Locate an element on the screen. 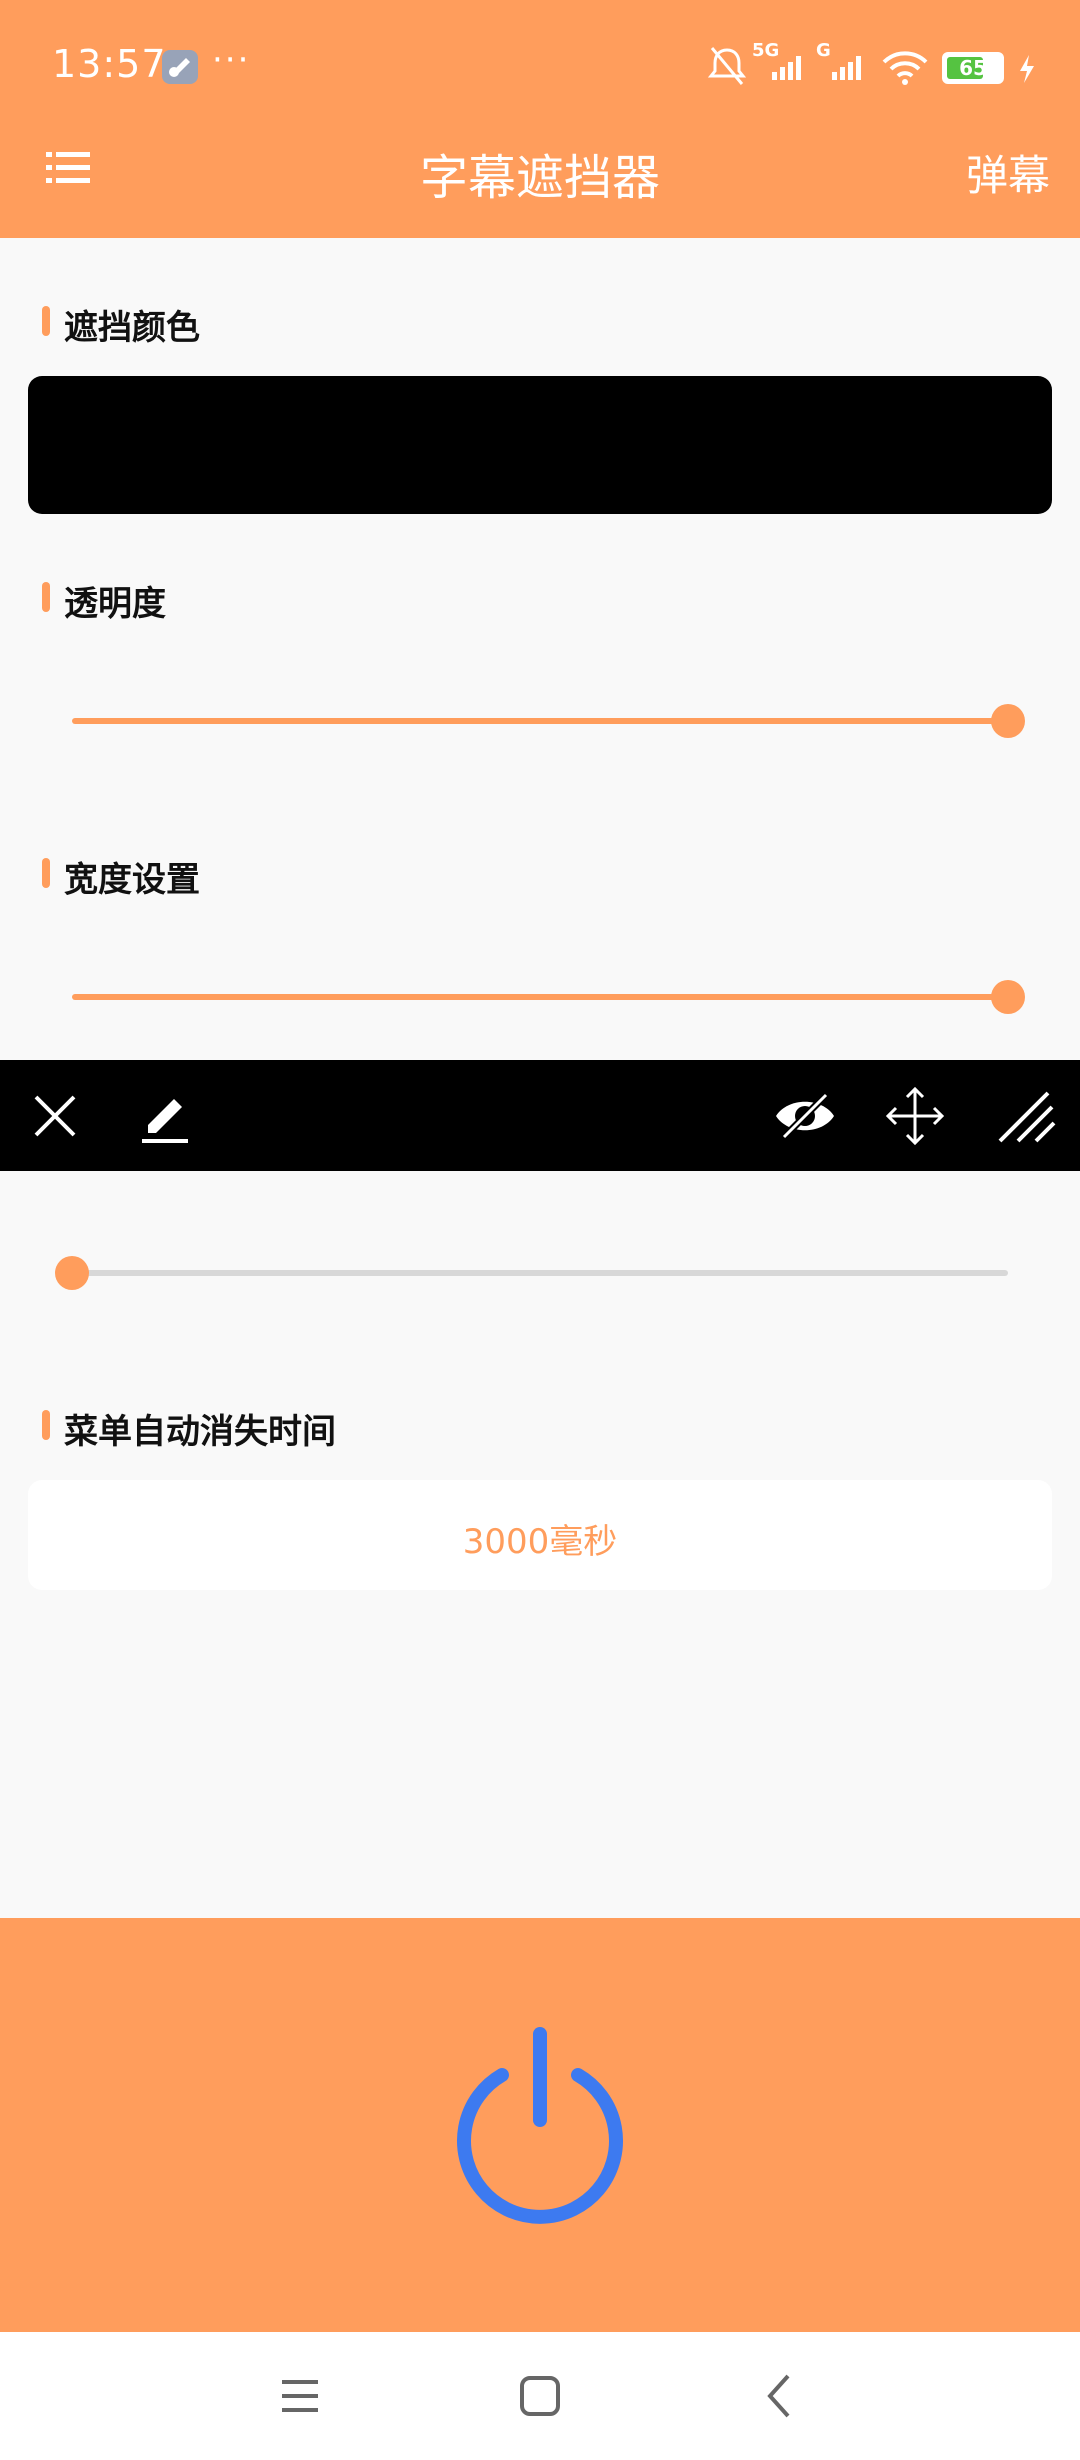  edit-icon is located at coordinates (165, 1116).